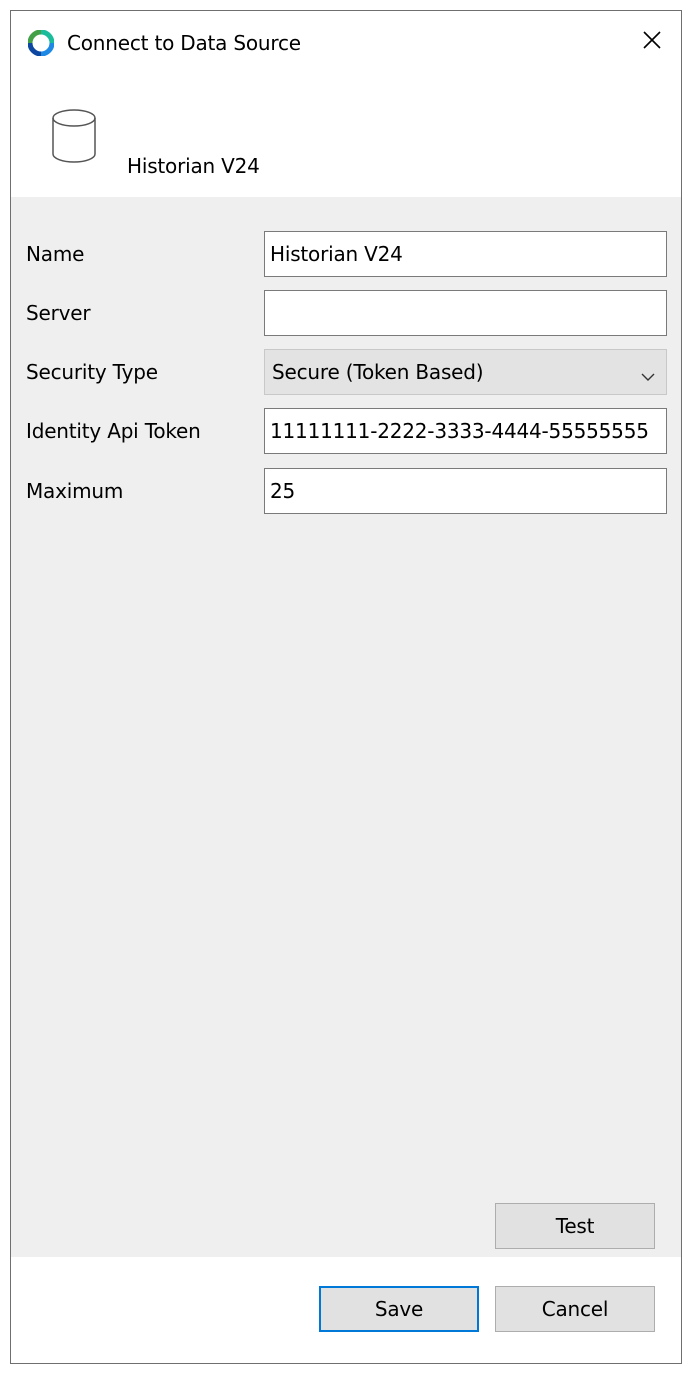  I want to click on dialog-footer: Save Cancel, so click(346, 1310).